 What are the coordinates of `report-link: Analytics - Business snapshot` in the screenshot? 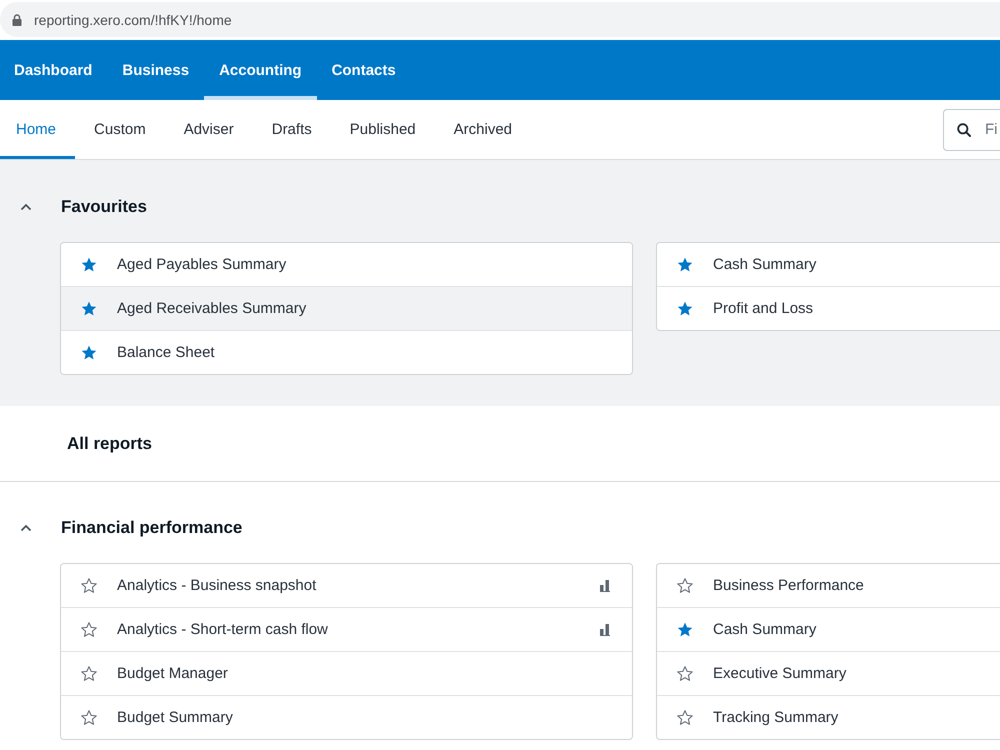 It's located at (346, 586).